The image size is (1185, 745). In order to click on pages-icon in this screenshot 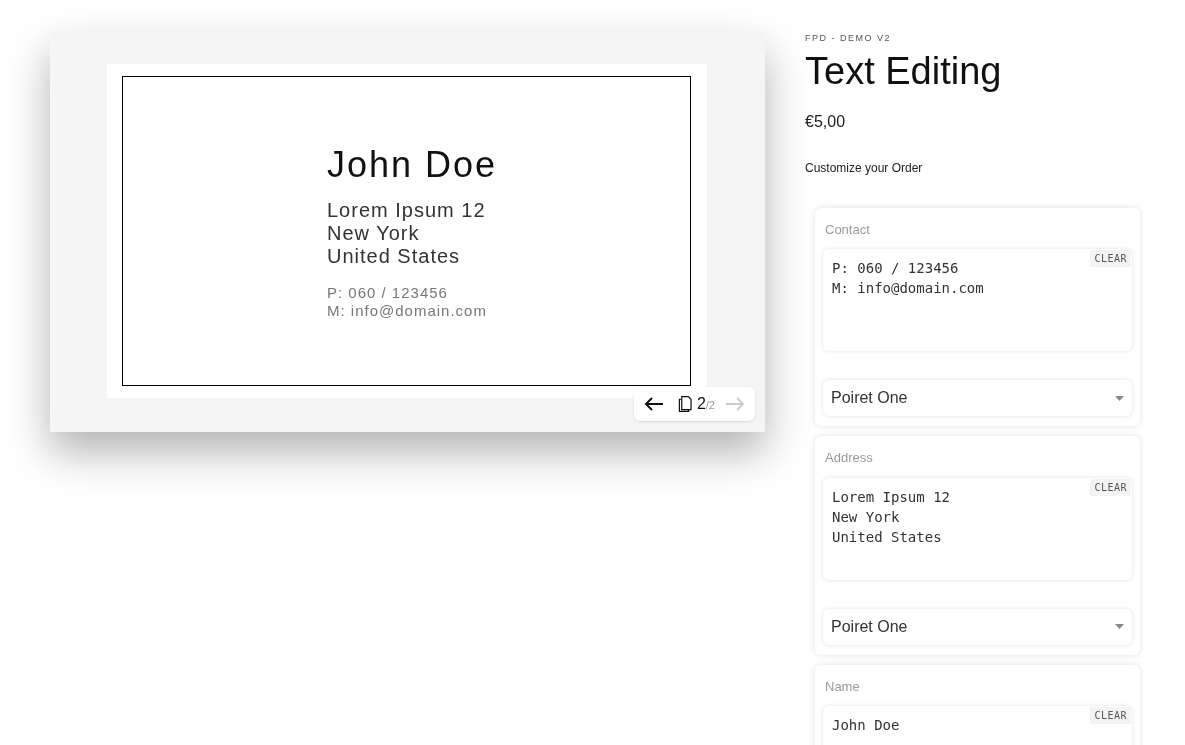, I will do `click(685, 404)`.